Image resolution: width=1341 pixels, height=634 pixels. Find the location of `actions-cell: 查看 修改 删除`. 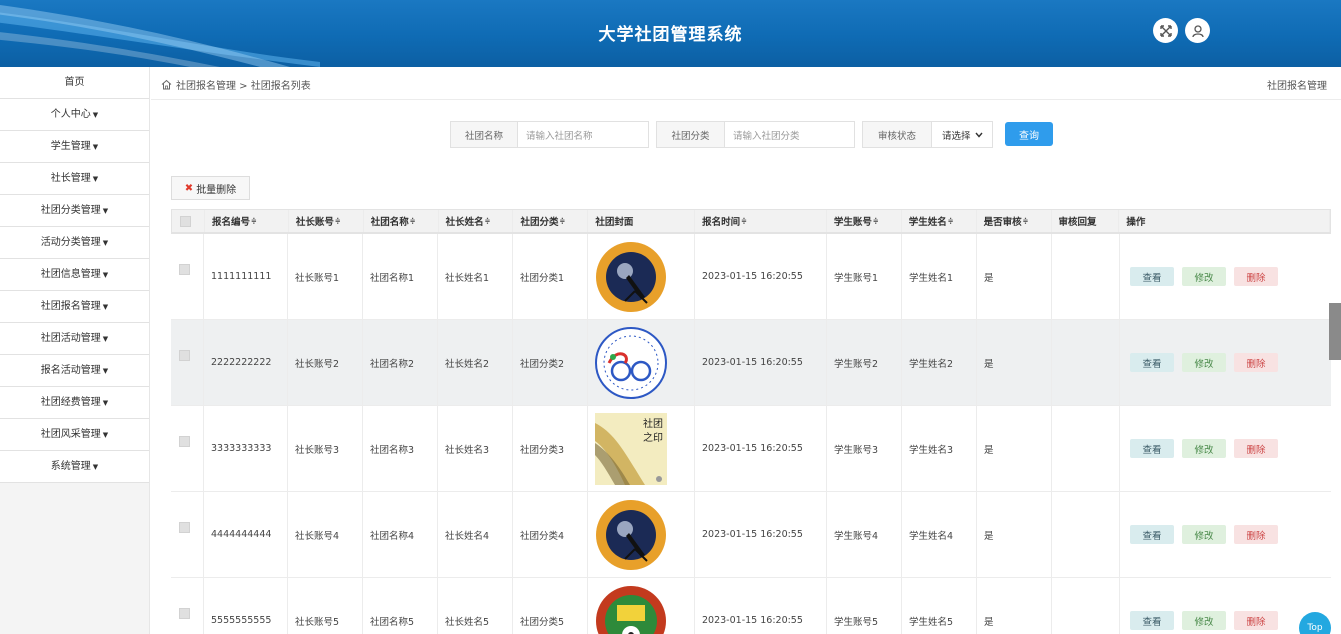

actions-cell: 查看 修改 删除 is located at coordinates (1225, 362).